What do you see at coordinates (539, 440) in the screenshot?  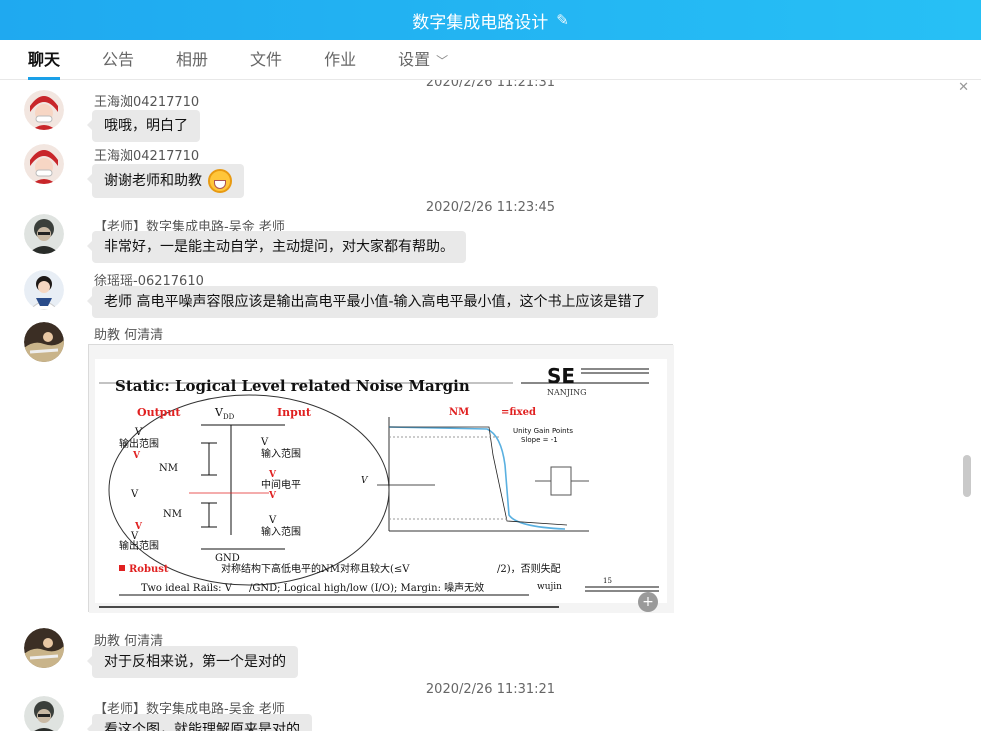 I see `slide-text: Slope = -1` at bounding box center [539, 440].